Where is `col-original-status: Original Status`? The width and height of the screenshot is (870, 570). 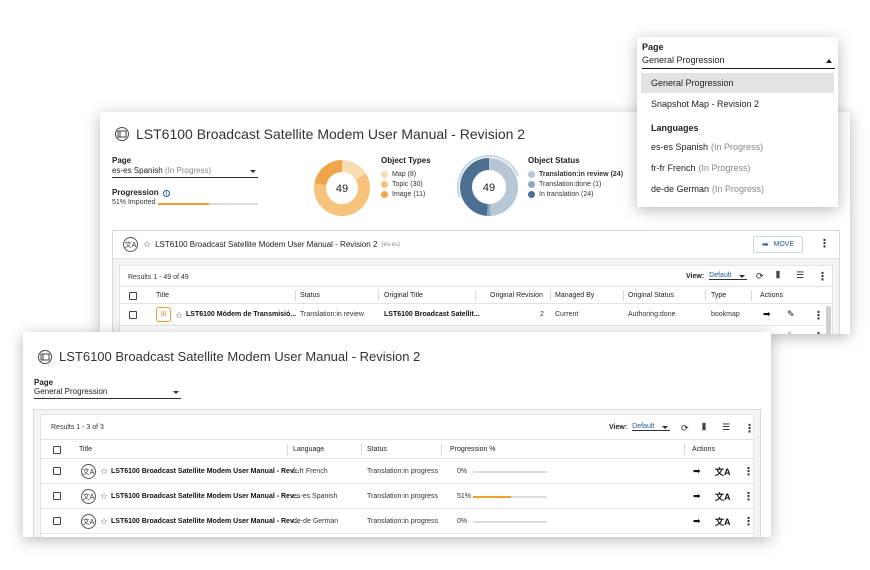 col-original-status: Original Status is located at coordinates (651, 295).